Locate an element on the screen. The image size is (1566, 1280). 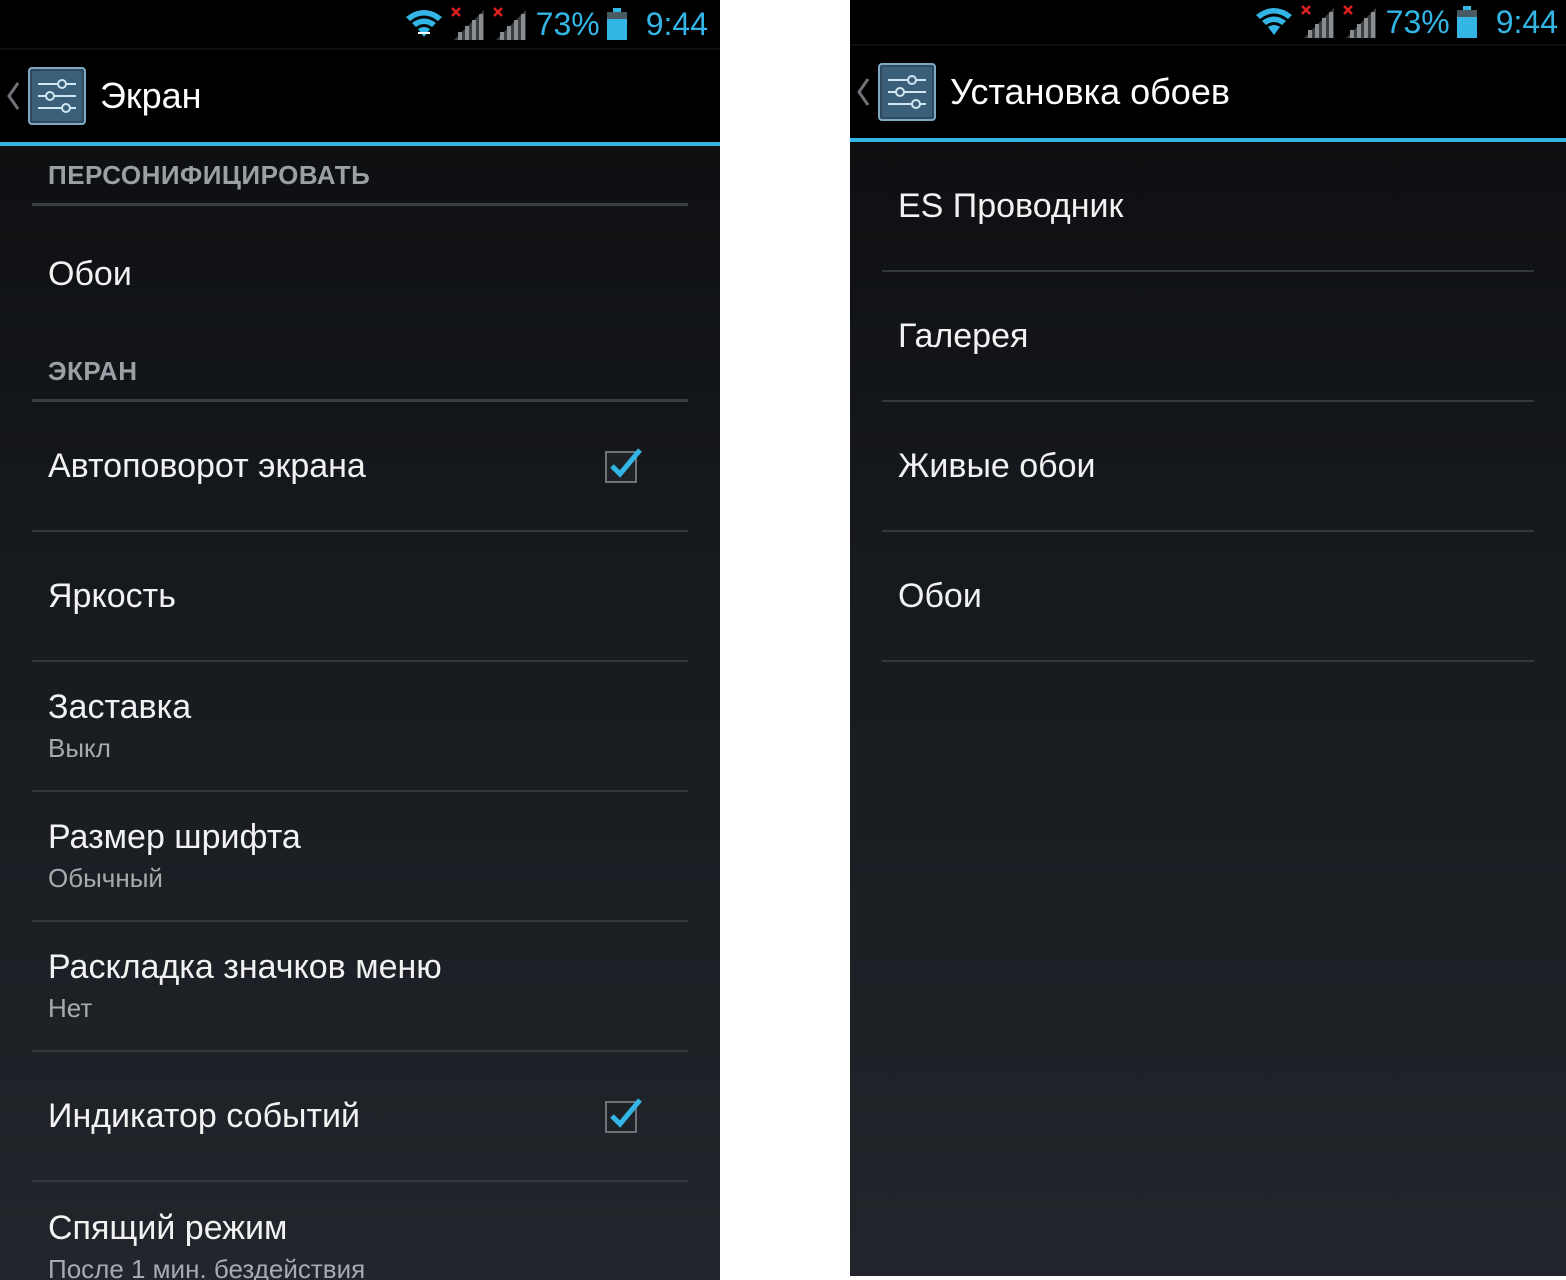
pref-sleep: Спящий режим После 1 мин. бездействия is located at coordinates (360, 1231).